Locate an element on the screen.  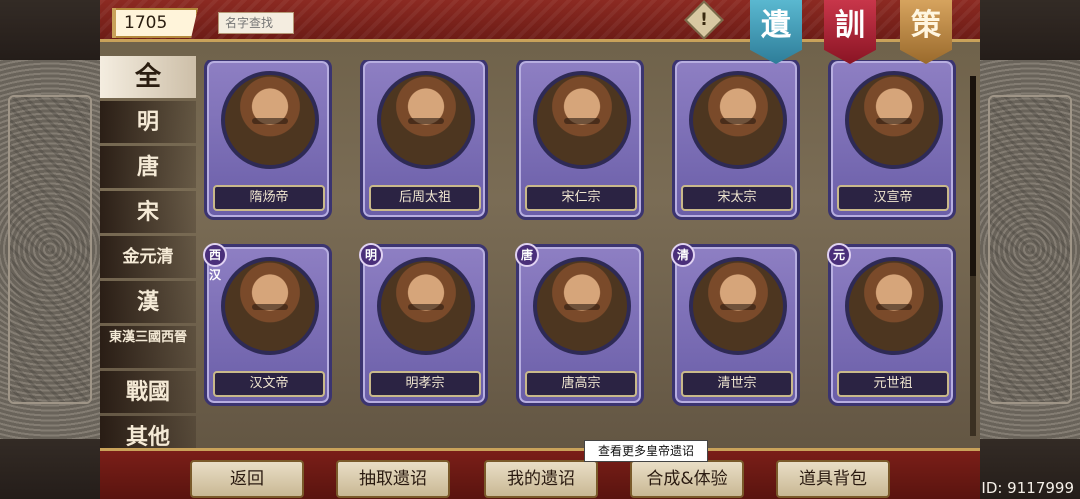
back-button: 返回 is located at coordinates (247, 479).